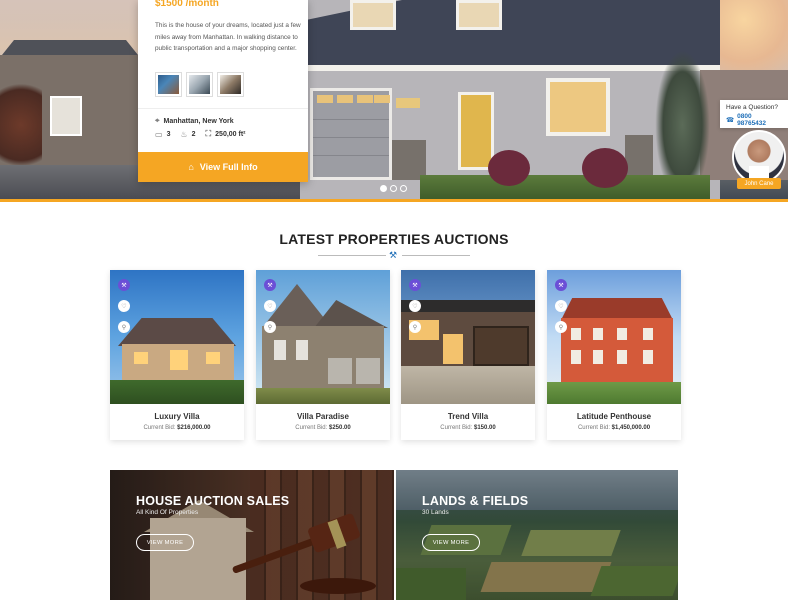 Image resolution: width=788 pixels, height=600 pixels. I want to click on hero-front-door, so click(476, 131).